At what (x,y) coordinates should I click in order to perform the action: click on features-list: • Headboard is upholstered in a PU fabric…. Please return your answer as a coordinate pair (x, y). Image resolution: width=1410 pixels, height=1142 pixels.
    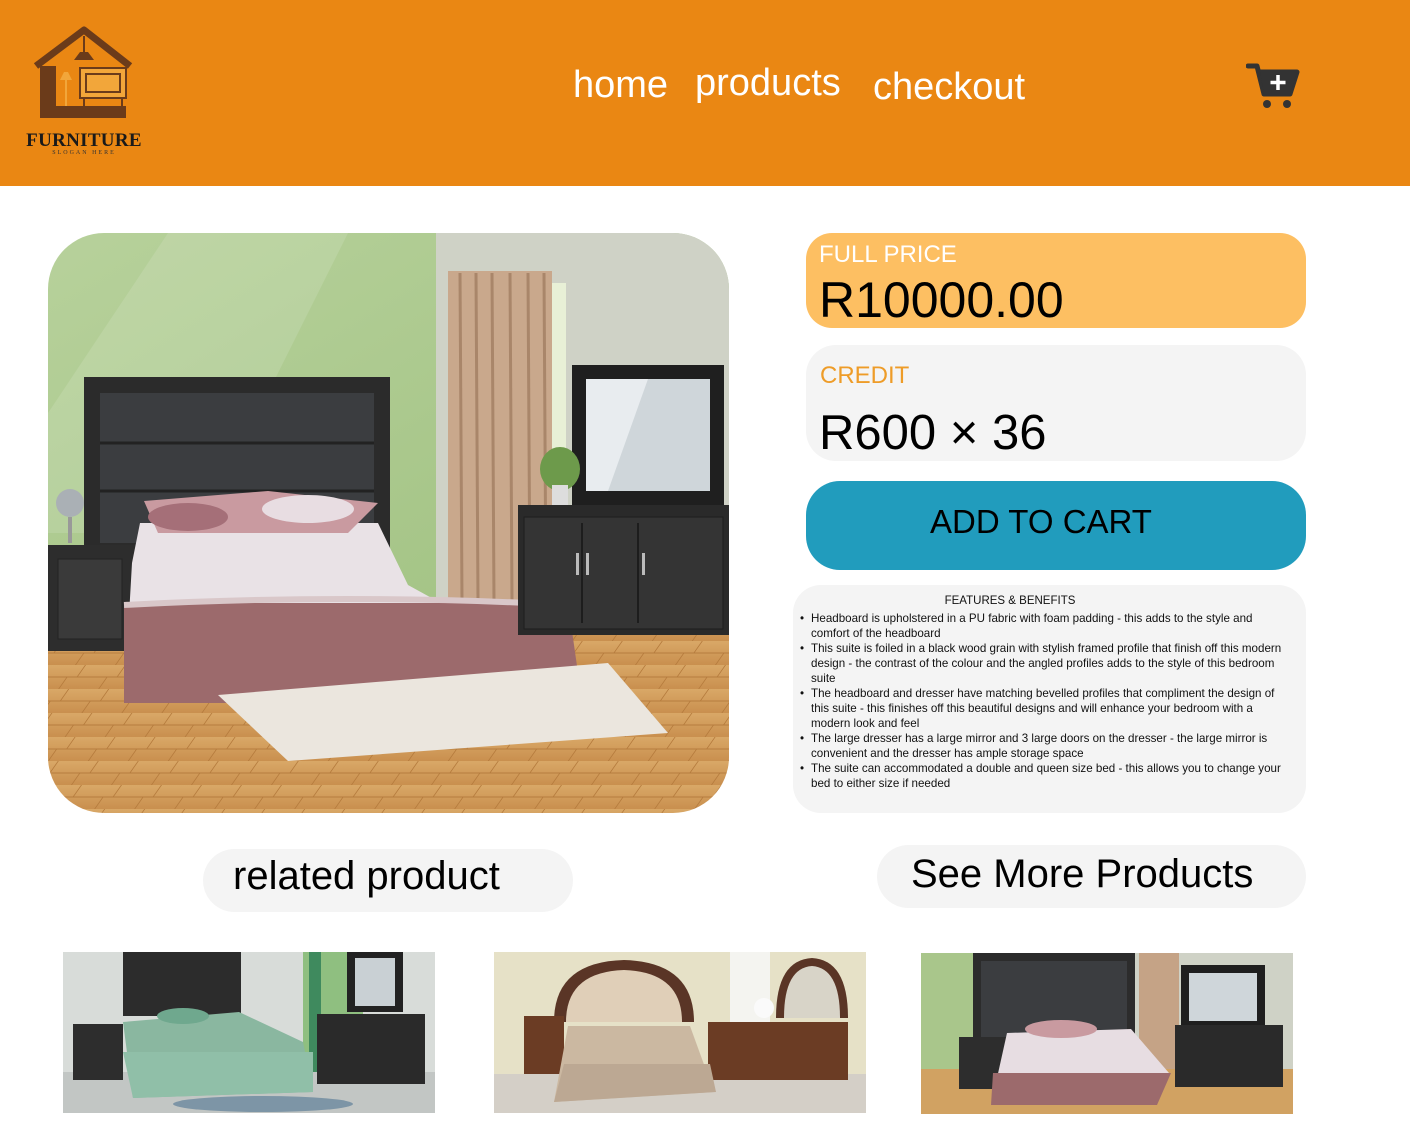
    Looking at the image, I should click on (1044, 701).